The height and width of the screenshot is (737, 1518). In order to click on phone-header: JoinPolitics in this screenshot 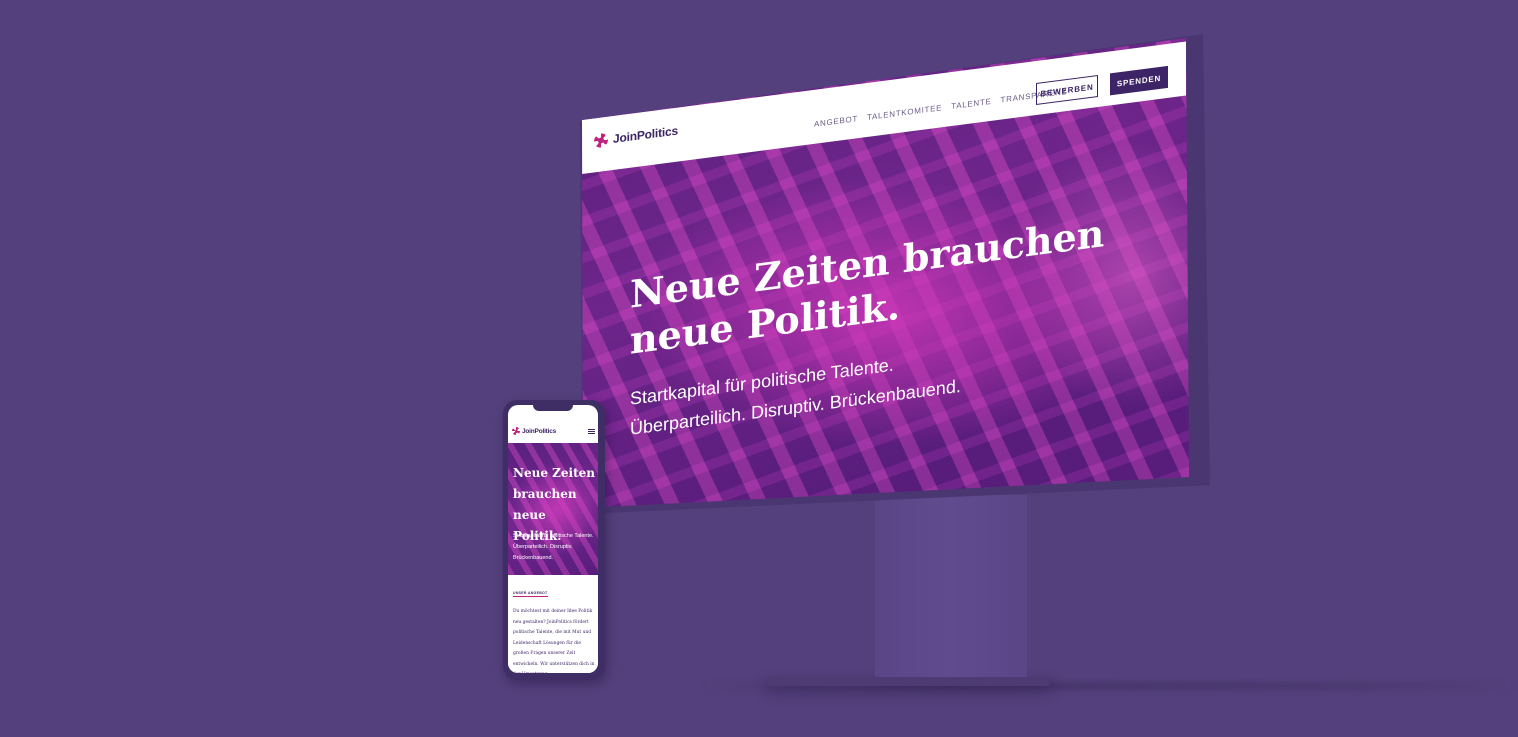, I will do `click(553, 431)`.